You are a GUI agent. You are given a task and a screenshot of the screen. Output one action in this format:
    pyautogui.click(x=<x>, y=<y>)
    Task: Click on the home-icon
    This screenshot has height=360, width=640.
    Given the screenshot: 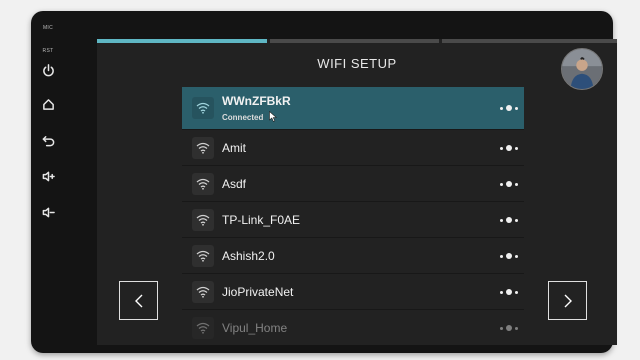 What is the action you would take?
    pyautogui.click(x=48, y=104)
    